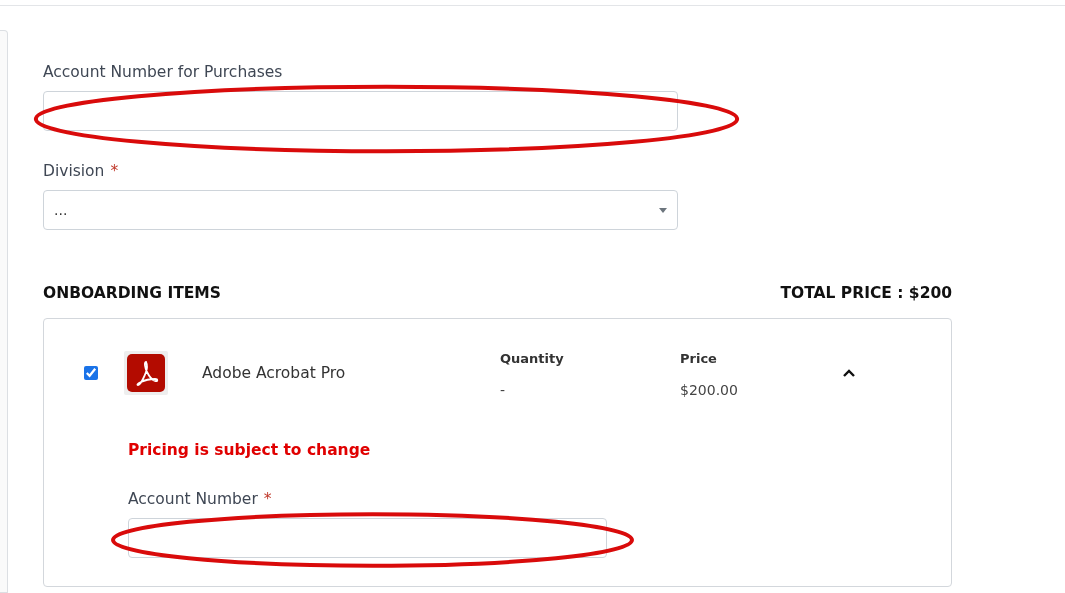 The image size is (1065, 593). I want to click on caret-icon, so click(663, 210).